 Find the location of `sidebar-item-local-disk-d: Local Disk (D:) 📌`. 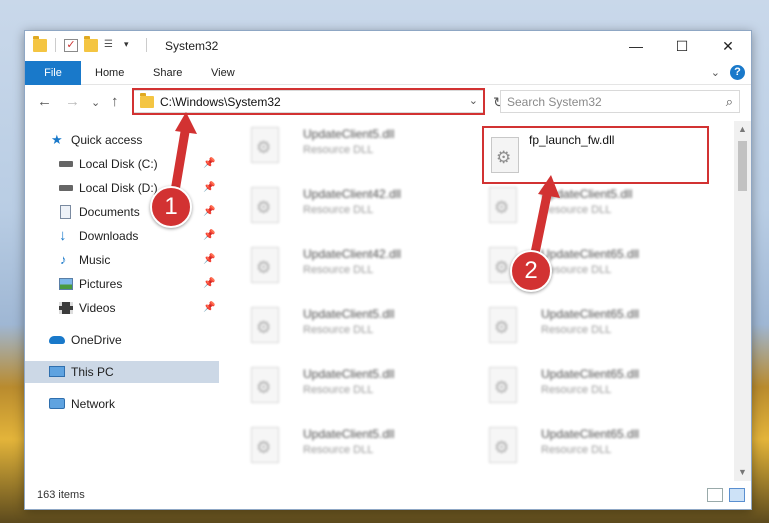

sidebar-item-local-disk-d: Local Disk (D:) 📌 is located at coordinates (122, 188).